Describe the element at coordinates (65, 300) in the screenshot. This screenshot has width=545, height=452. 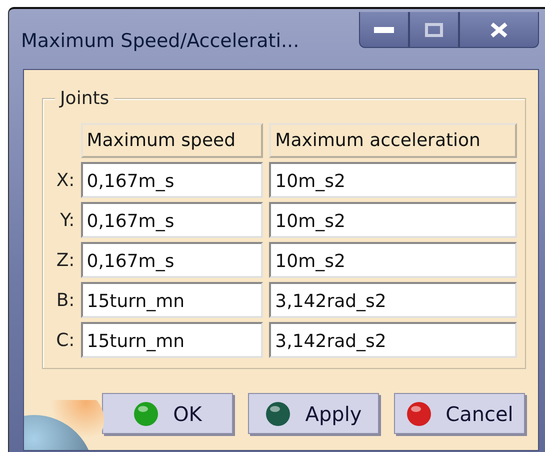
I see `row-label: B:` at that location.